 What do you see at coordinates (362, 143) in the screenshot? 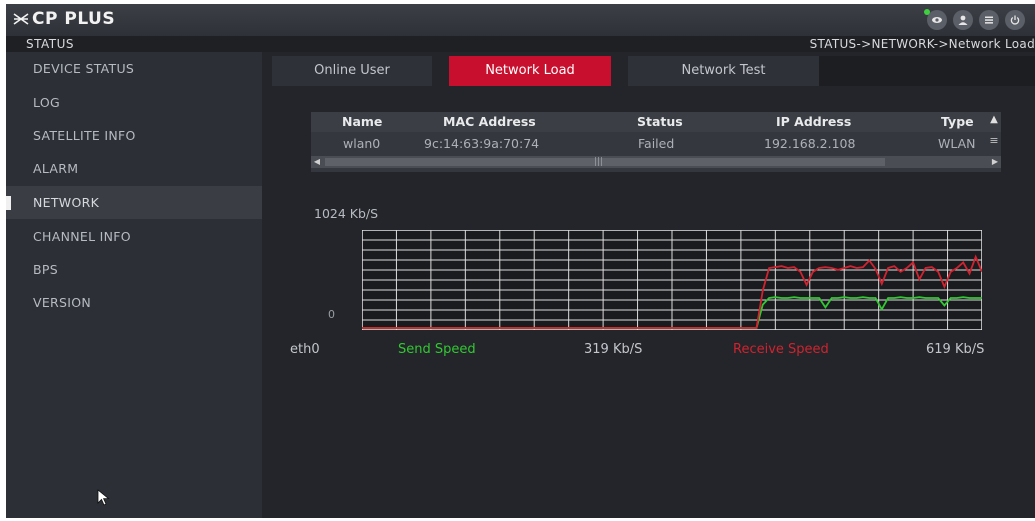
I see `cell-name: wlan0` at bounding box center [362, 143].